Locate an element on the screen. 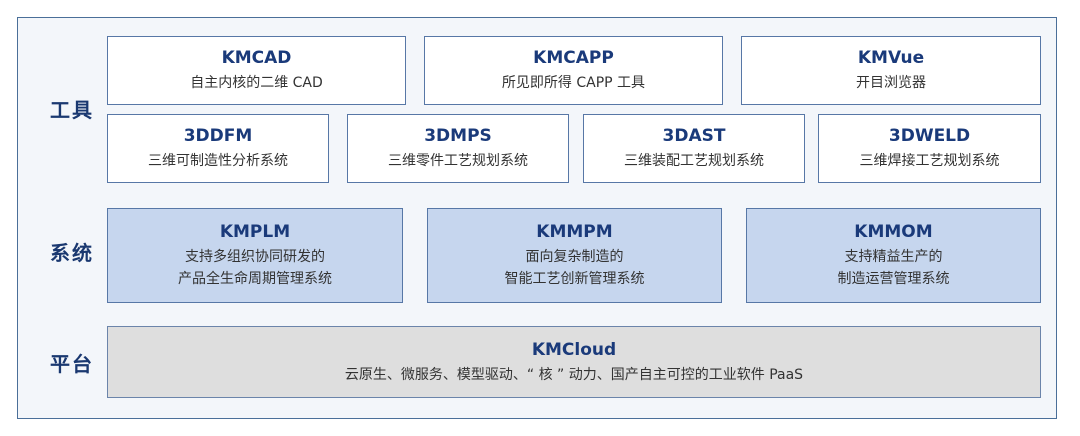 The height and width of the screenshot is (436, 1080). tool-title: KMCAD is located at coordinates (256, 58).